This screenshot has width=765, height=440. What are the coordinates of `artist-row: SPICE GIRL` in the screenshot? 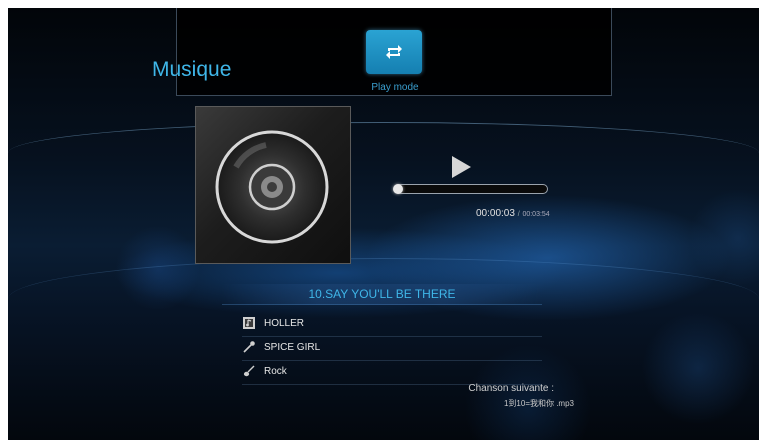 It's located at (392, 349).